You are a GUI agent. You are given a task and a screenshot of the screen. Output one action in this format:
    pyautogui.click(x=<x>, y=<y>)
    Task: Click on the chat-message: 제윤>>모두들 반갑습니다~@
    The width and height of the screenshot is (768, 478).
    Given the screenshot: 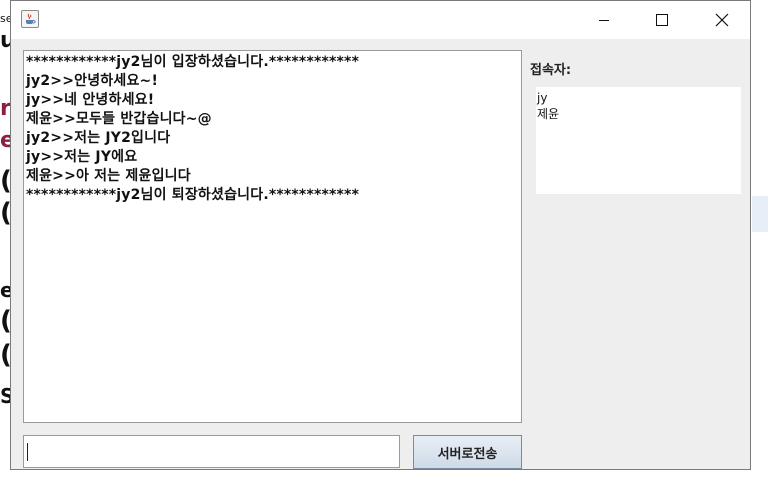 What is the action you would take?
    pyautogui.click(x=119, y=119)
    